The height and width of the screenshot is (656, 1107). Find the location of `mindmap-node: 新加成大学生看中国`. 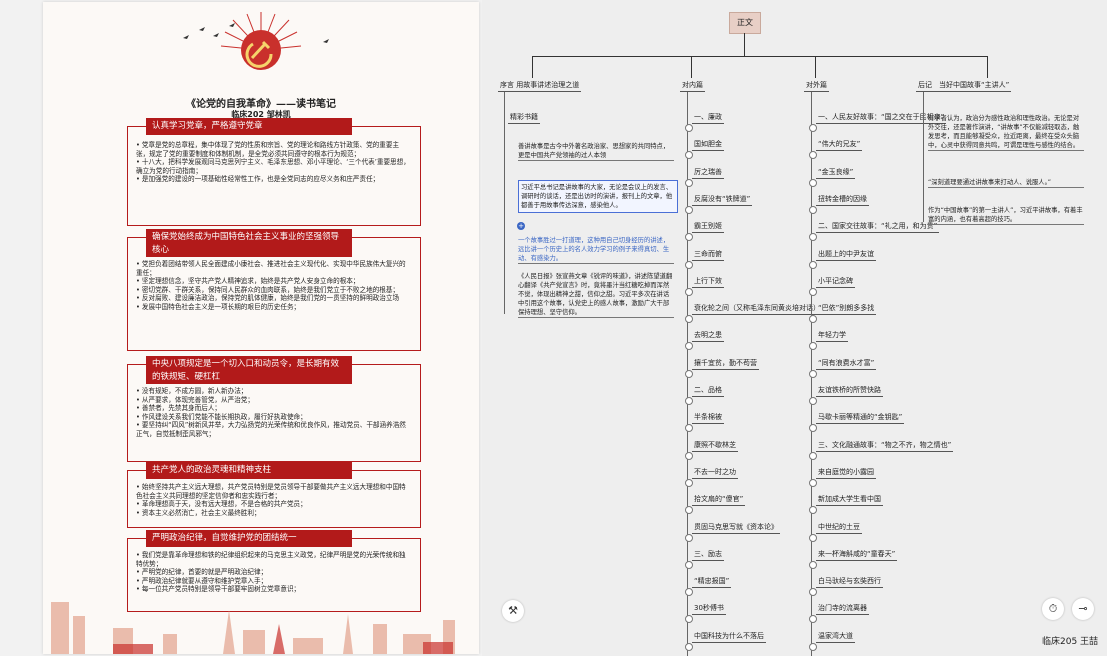

mindmap-node: 新加成大学生看中国 is located at coordinates (849, 500).